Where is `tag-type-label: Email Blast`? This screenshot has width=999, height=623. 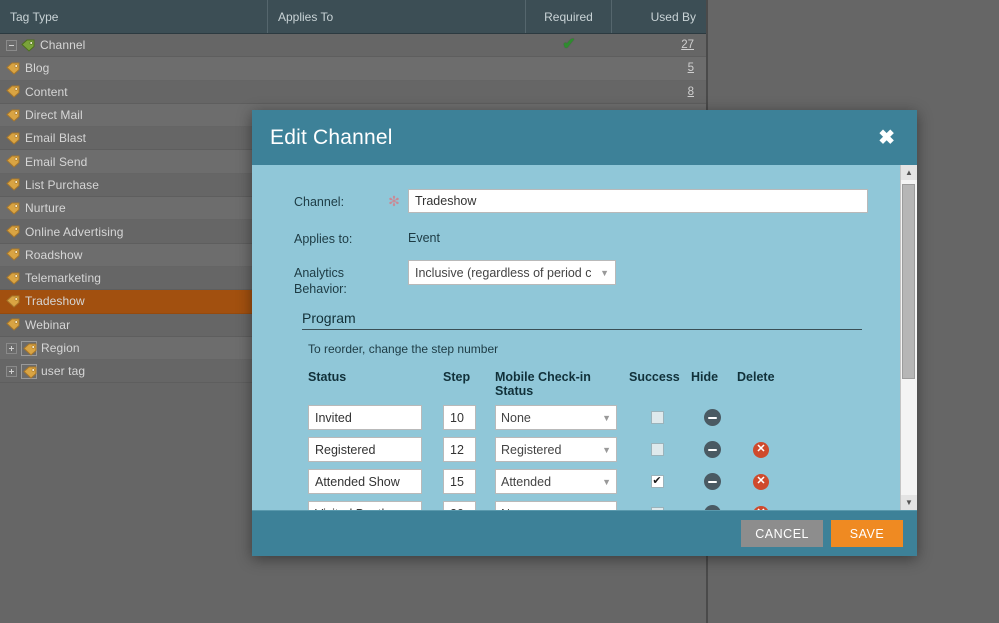
tag-type-label: Email Blast is located at coordinates (56, 138).